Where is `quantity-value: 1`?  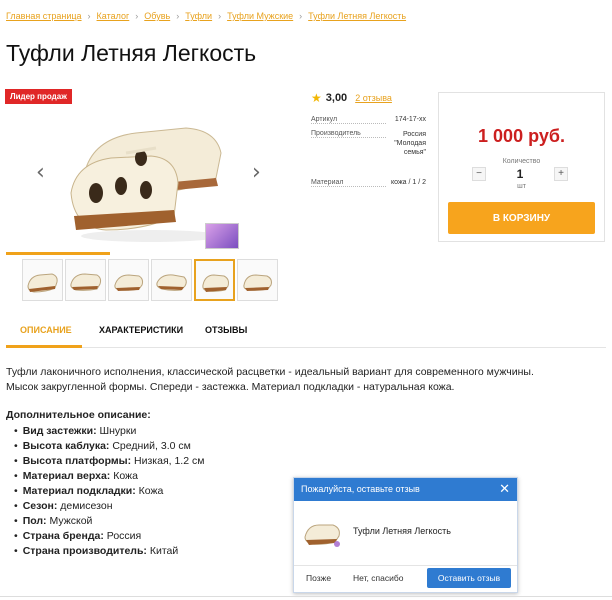
quantity-value: 1 is located at coordinates (520, 174).